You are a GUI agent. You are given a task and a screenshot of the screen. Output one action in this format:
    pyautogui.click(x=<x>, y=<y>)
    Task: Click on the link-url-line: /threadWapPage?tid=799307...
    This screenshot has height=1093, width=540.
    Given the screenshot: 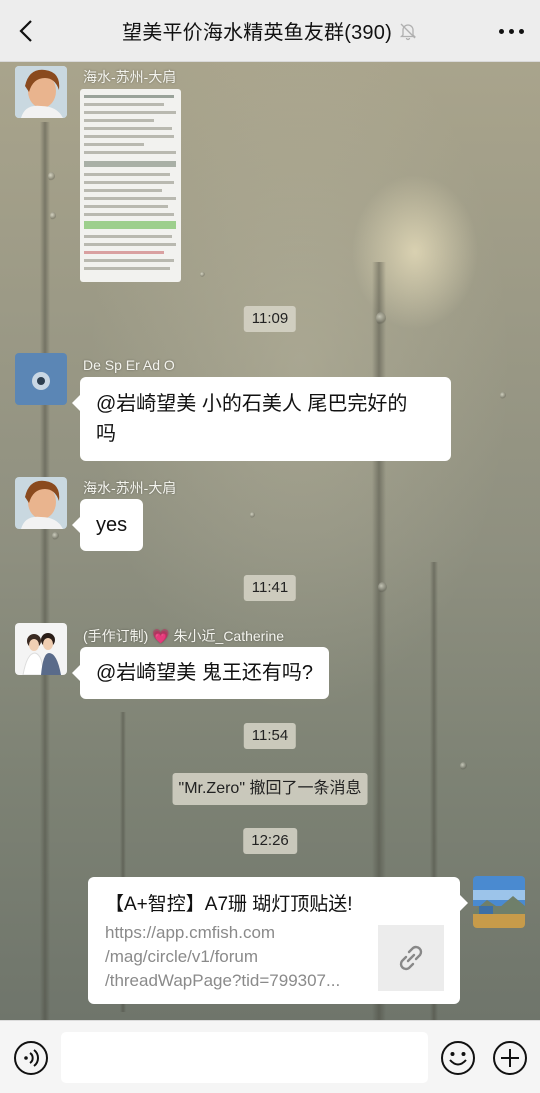 What is the action you would take?
    pyautogui.click(x=223, y=980)
    